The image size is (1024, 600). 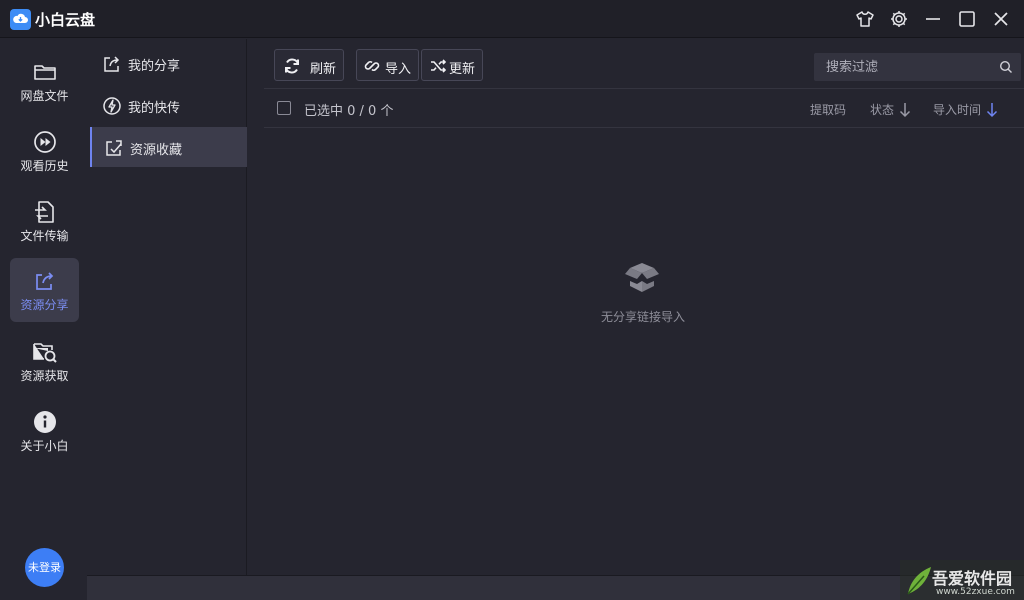 I want to click on nav-label: 资源分享, so click(x=44, y=305).